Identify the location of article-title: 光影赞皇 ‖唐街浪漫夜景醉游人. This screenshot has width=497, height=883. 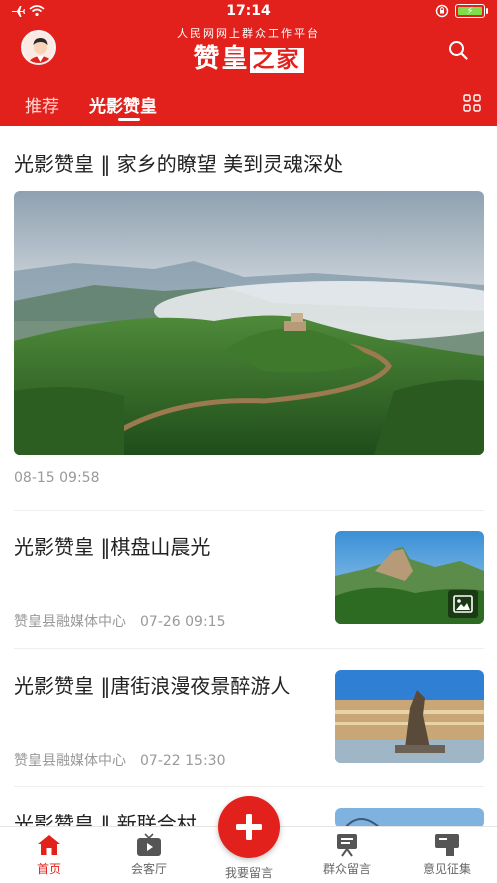
(166, 686).